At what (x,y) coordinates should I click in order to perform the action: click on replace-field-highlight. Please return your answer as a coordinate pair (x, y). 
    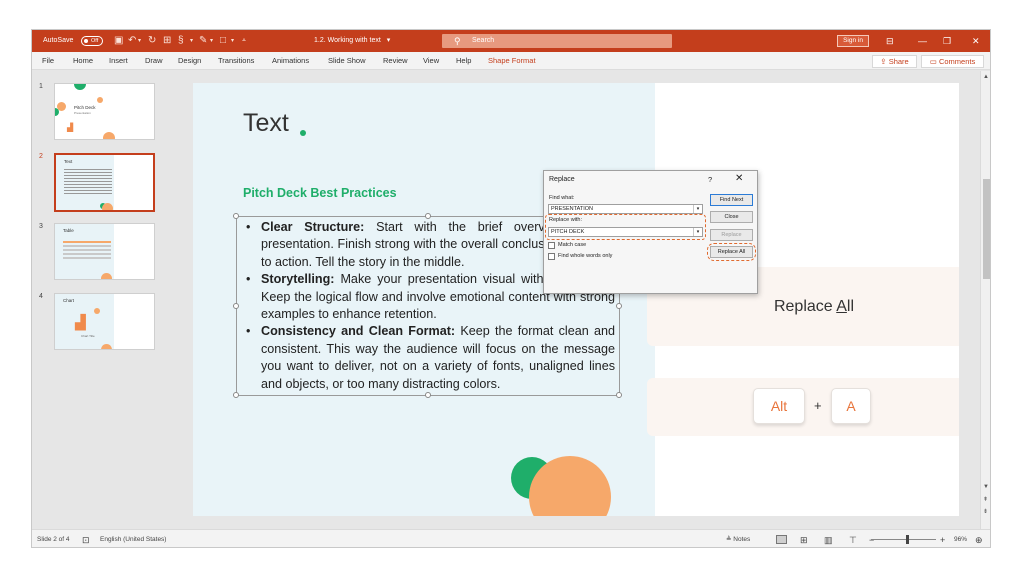
    Looking at the image, I should click on (625, 227).